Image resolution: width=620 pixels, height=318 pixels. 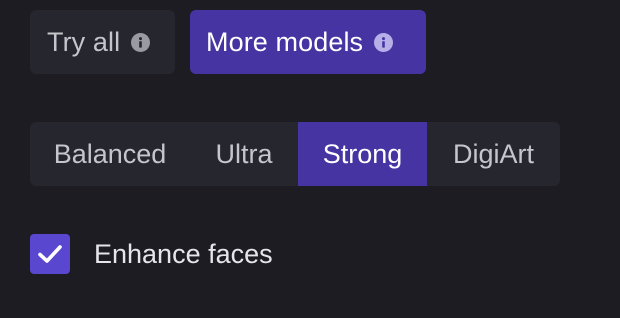 I want to click on mode-option-digiart: DigiArt, so click(x=493, y=154).